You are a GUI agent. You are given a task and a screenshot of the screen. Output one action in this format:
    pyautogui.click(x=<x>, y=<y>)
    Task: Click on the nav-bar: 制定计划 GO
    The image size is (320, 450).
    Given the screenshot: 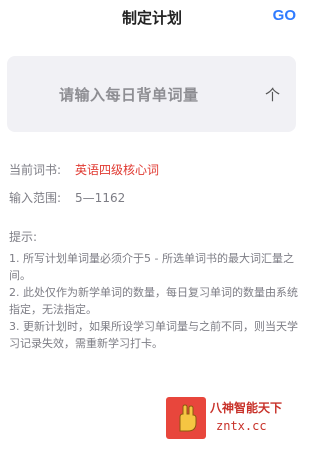 What is the action you would take?
    pyautogui.click(x=152, y=18)
    